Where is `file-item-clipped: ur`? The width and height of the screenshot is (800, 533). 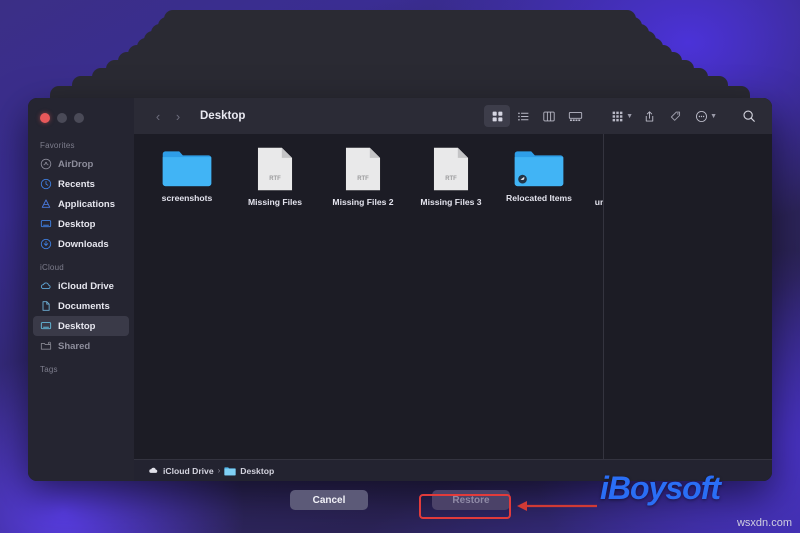
file-item-clipped: ur is located at coordinates (599, 176).